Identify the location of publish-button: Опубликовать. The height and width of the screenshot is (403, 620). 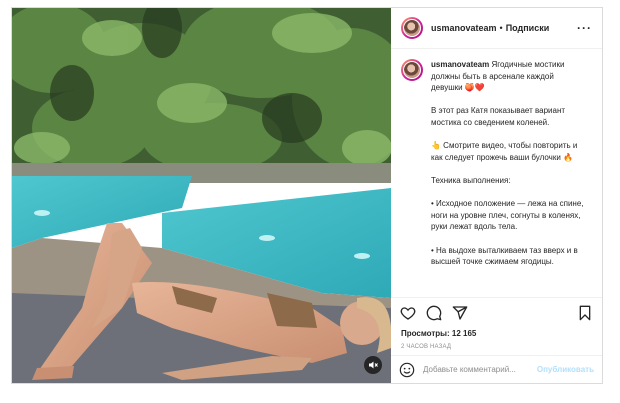
(565, 369).